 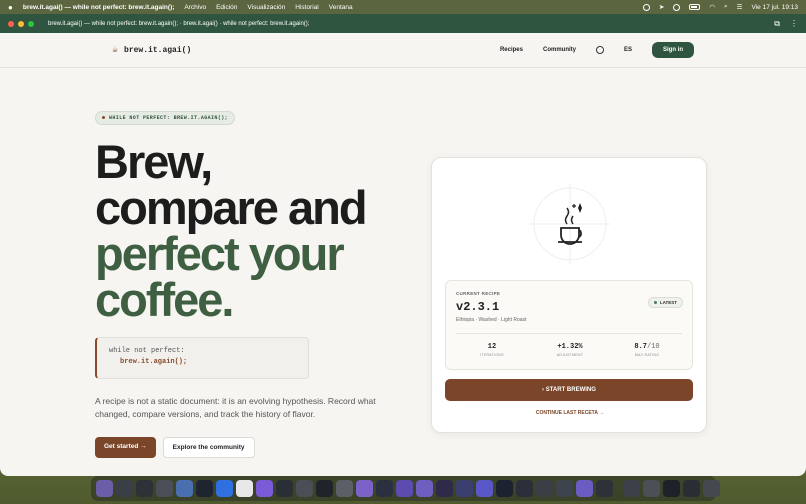 What do you see at coordinates (266, 7) in the screenshot?
I see `menu-visualizacion: Visualización` at bounding box center [266, 7].